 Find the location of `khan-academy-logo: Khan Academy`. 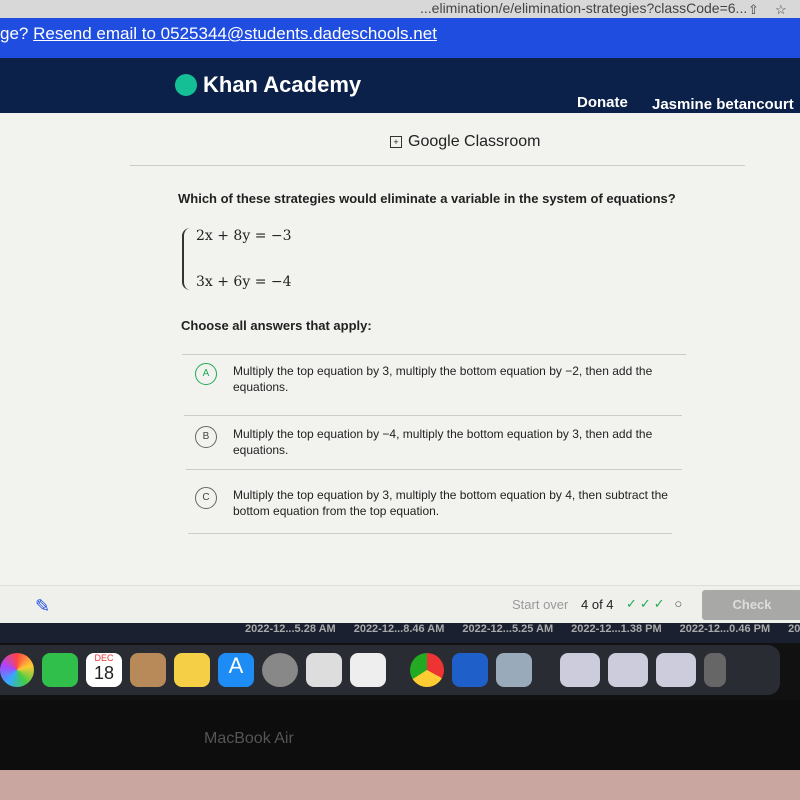

khan-academy-logo: Khan Academy is located at coordinates (268, 85).